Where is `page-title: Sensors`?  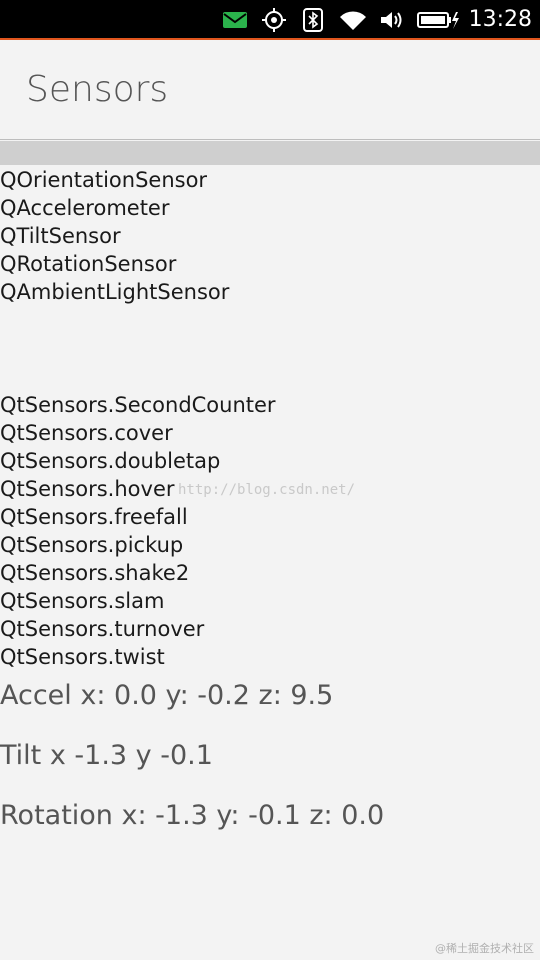
page-title: Sensors is located at coordinates (97, 89).